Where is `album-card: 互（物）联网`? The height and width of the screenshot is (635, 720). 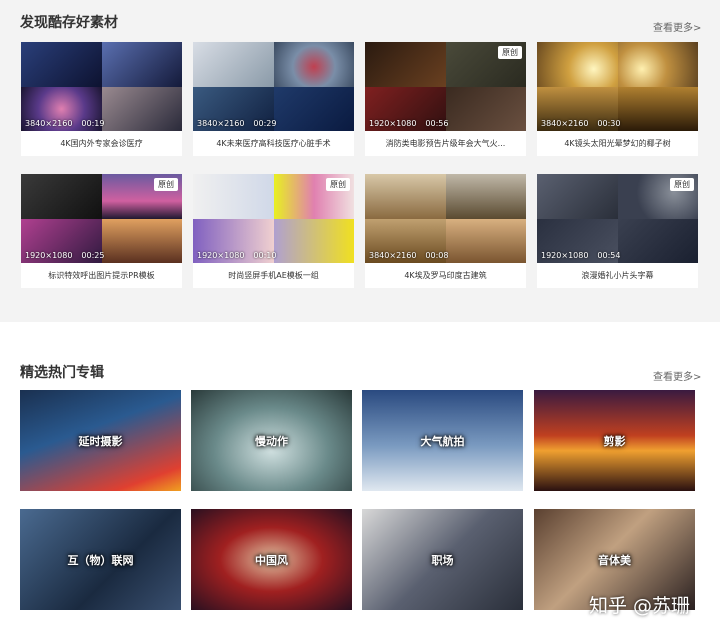 album-card: 互（物）联网 is located at coordinates (100, 559).